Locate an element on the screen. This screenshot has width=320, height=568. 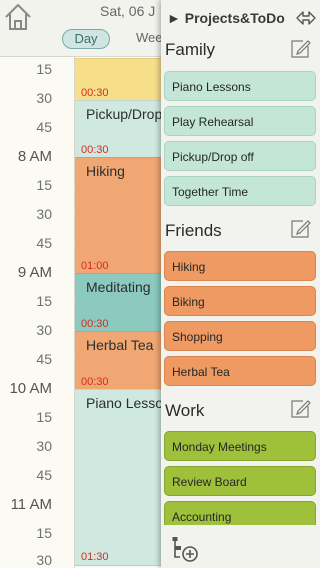
calendar-event: 00:30 is located at coordinates (120, 80).